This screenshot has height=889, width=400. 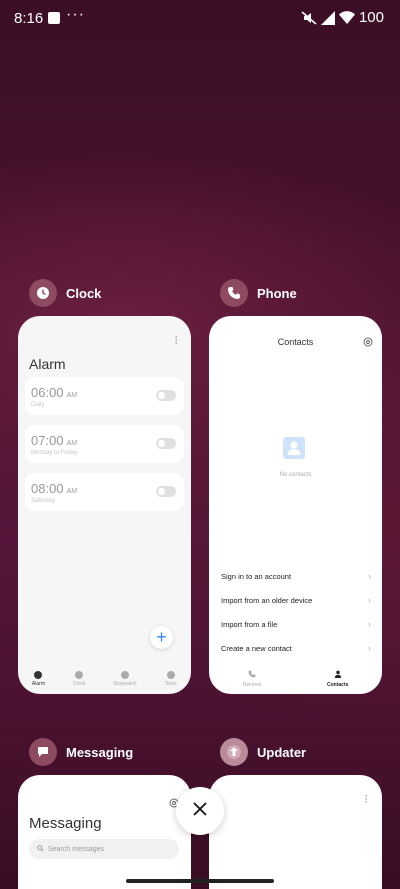 I want to click on status-bar: 8:16 ··· 100, so click(x=200, y=18).